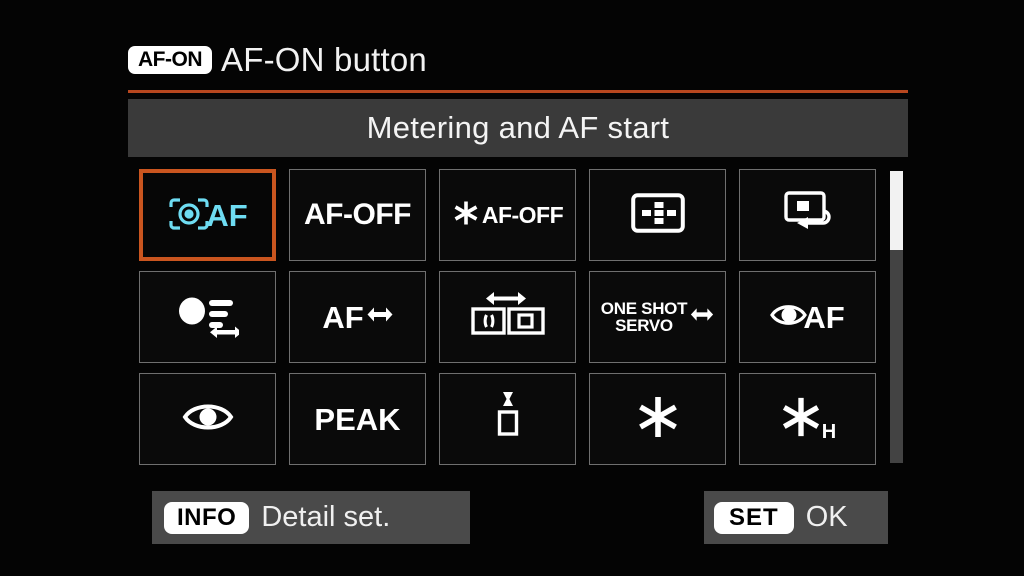 Image resolution: width=1024 pixels, height=576 pixels. I want to click on registered-af-point-icon, so click(808, 215).